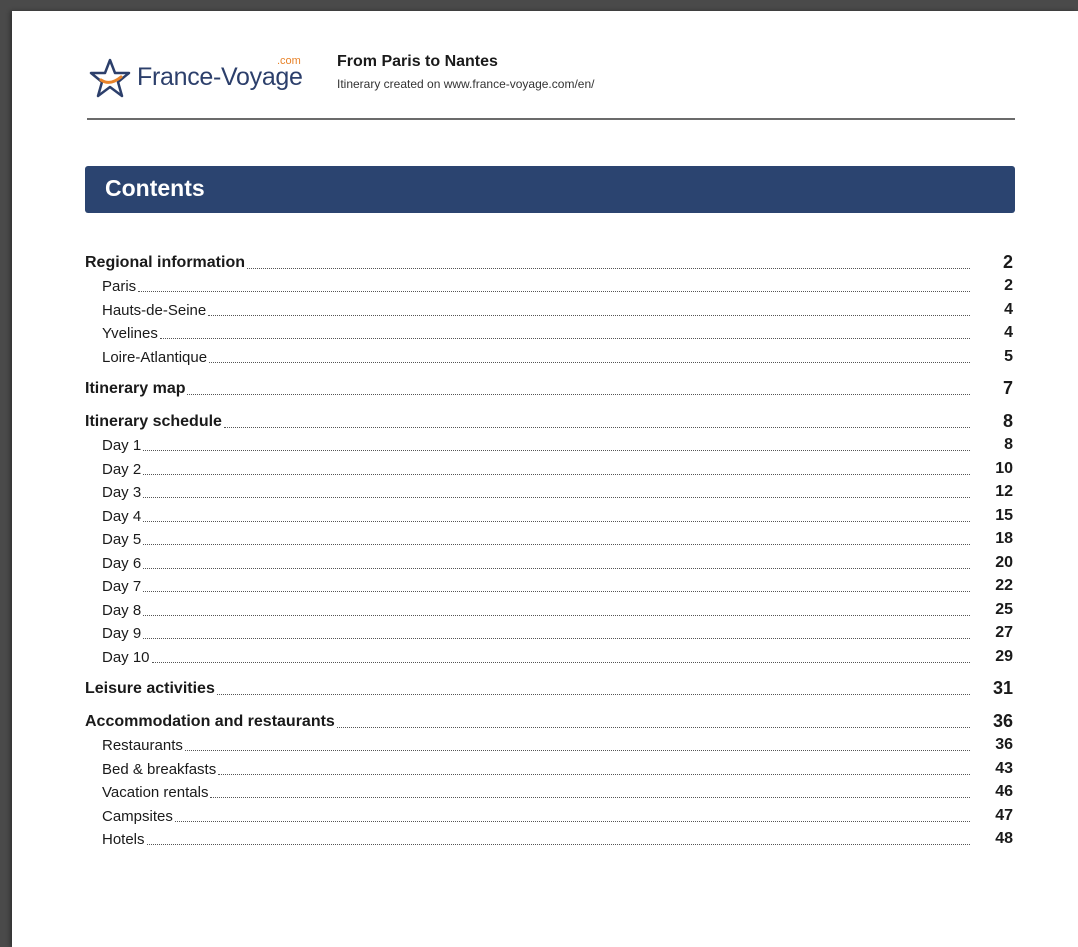  Describe the element at coordinates (165, 264) in the screenshot. I see `toc-entry-label: Regional information` at that location.